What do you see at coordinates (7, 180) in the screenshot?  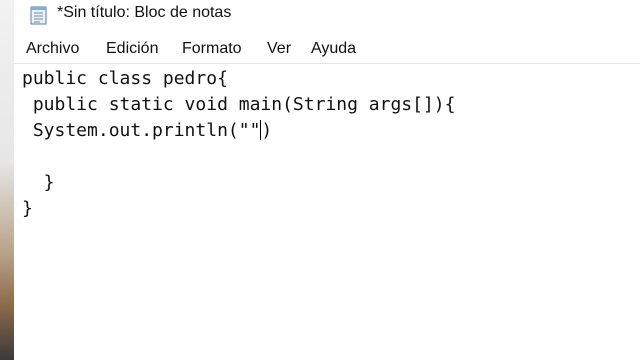 I see `desktop-background` at bounding box center [7, 180].